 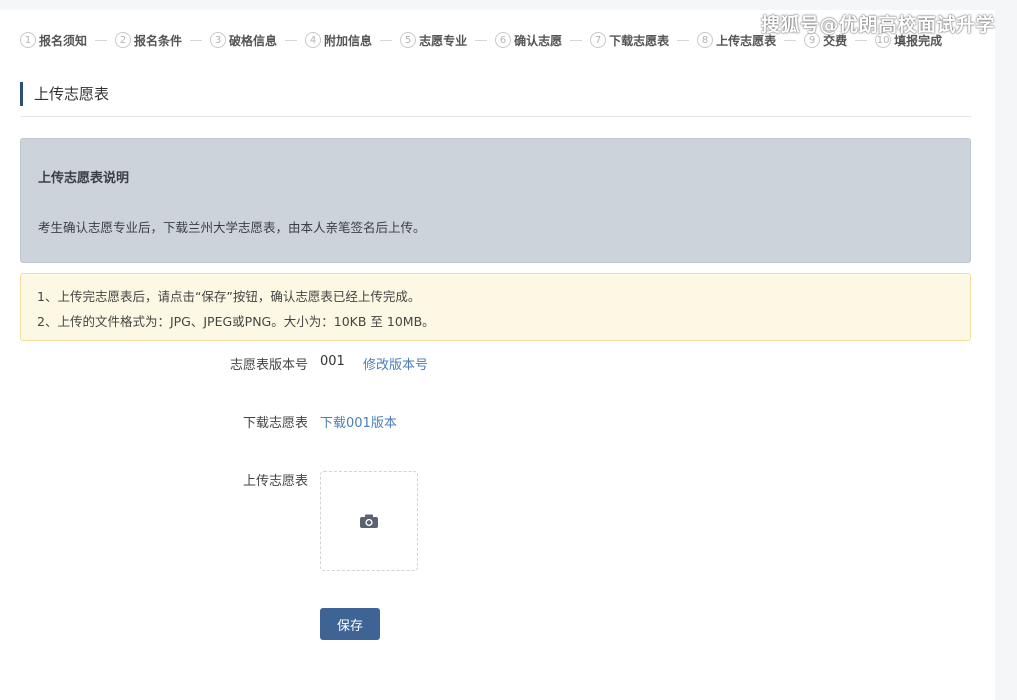 What do you see at coordinates (538, 40) in the screenshot?
I see `step-label: 确认志愿` at bounding box center [538, 40].